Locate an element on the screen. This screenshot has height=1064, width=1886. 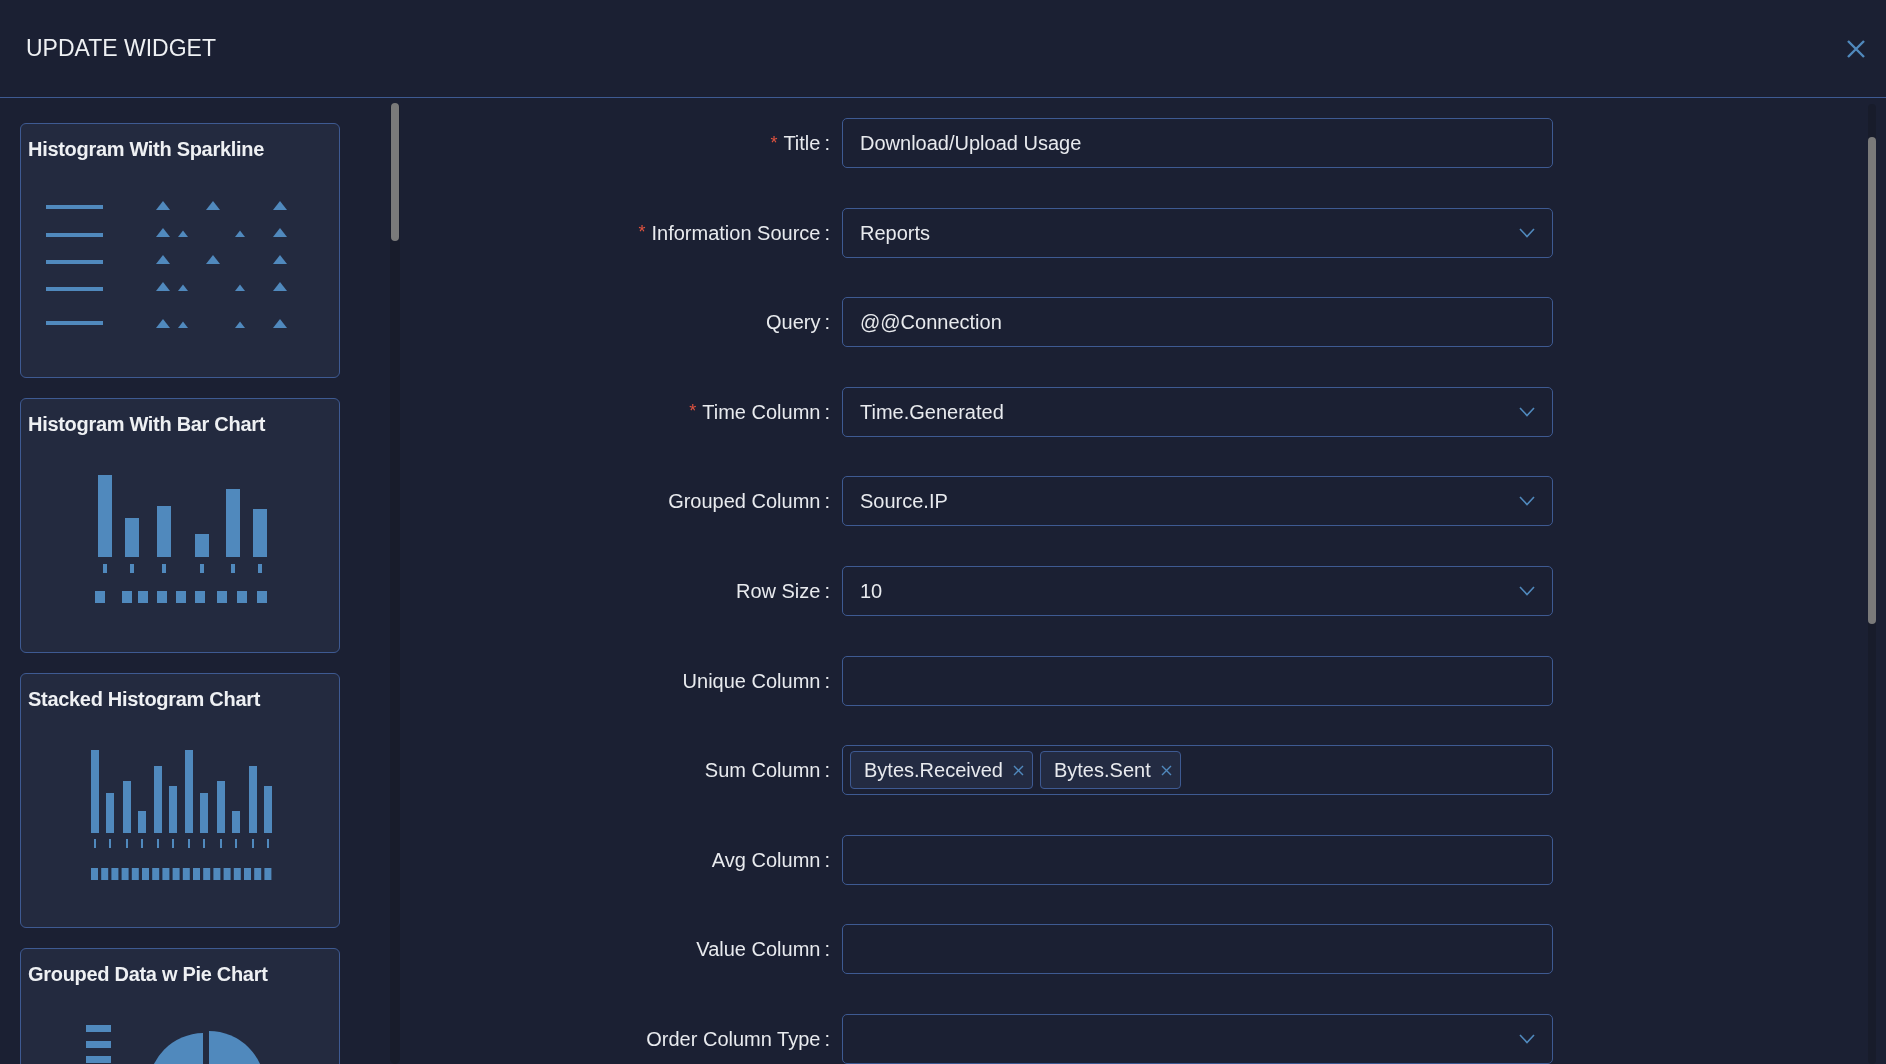
card-title: Grouped Data w Pie Chart is located at coordinates (148, 974).